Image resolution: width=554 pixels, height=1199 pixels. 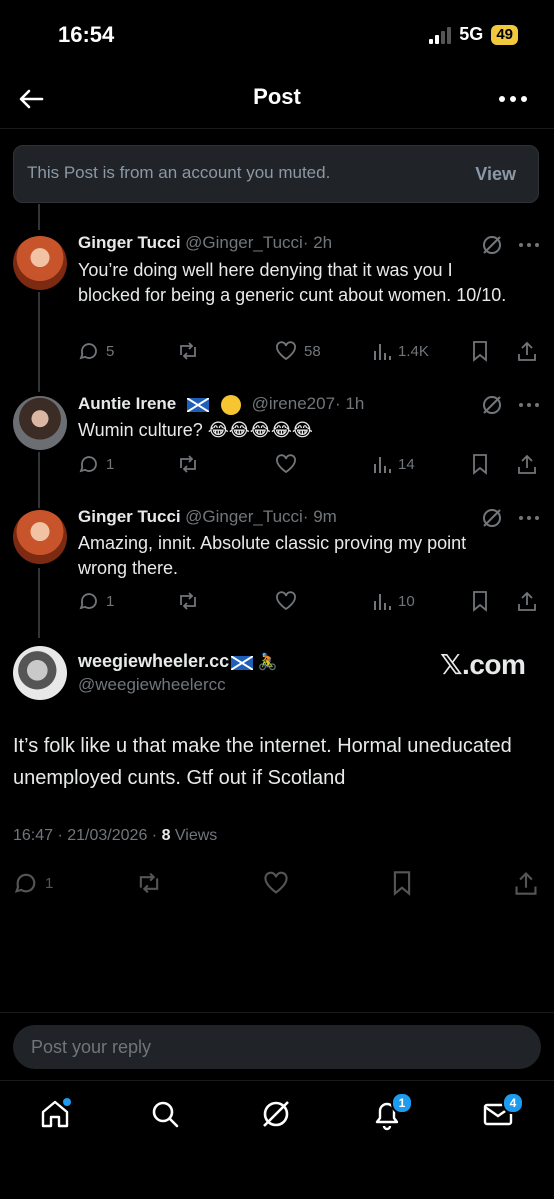 I want to click on reply-header: Ginger Tucci @Ginger_Tucci· 2h, so click(x=288, y=243).